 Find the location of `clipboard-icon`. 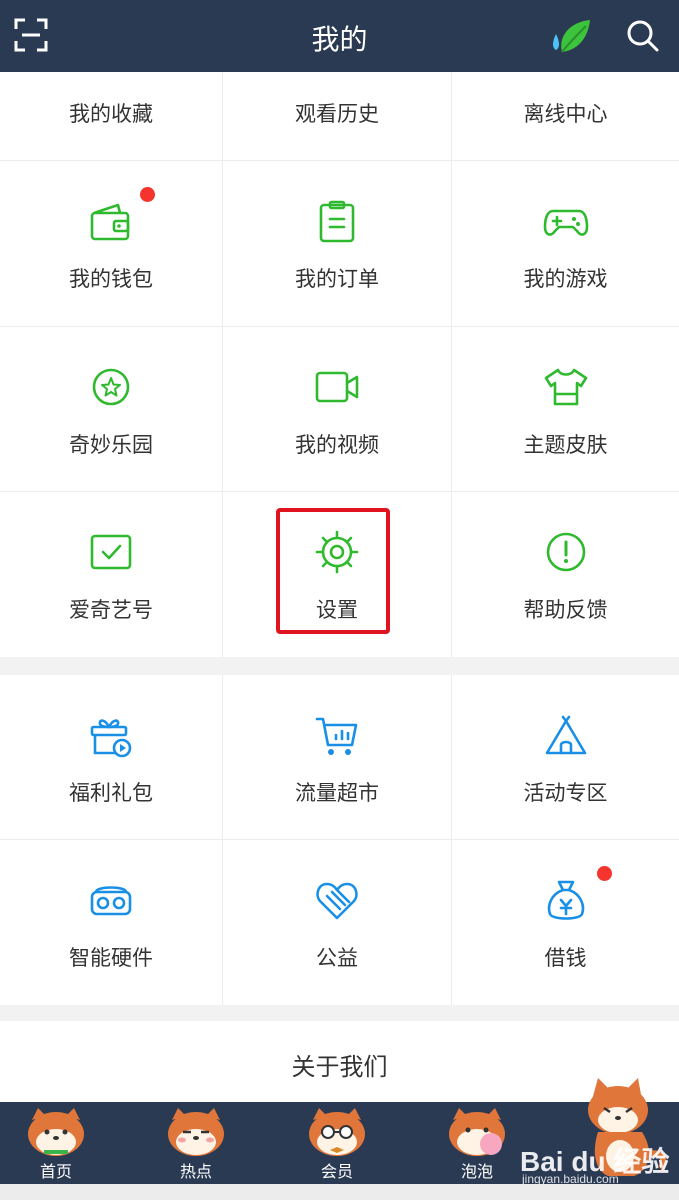

clipboard-icon is located at coordinates (337, 221).